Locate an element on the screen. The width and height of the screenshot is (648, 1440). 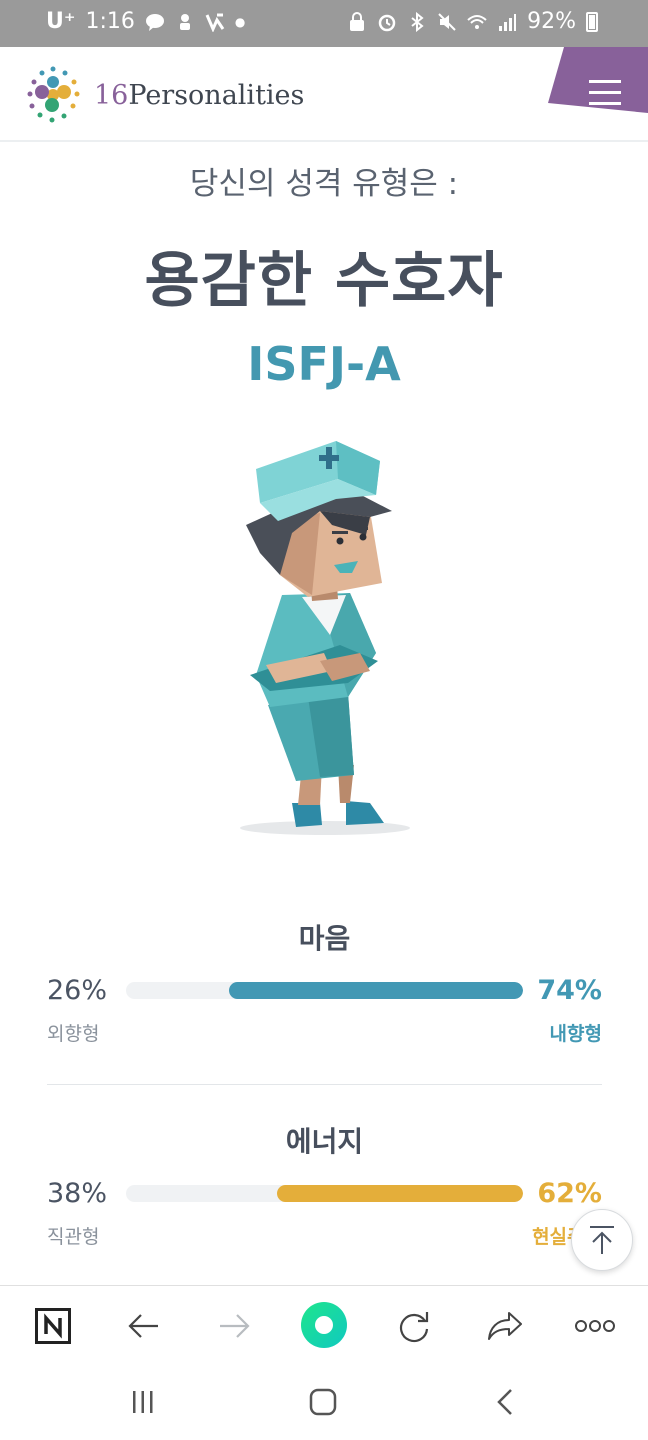
naver-n-icon is located at coordinates (53, 1326).